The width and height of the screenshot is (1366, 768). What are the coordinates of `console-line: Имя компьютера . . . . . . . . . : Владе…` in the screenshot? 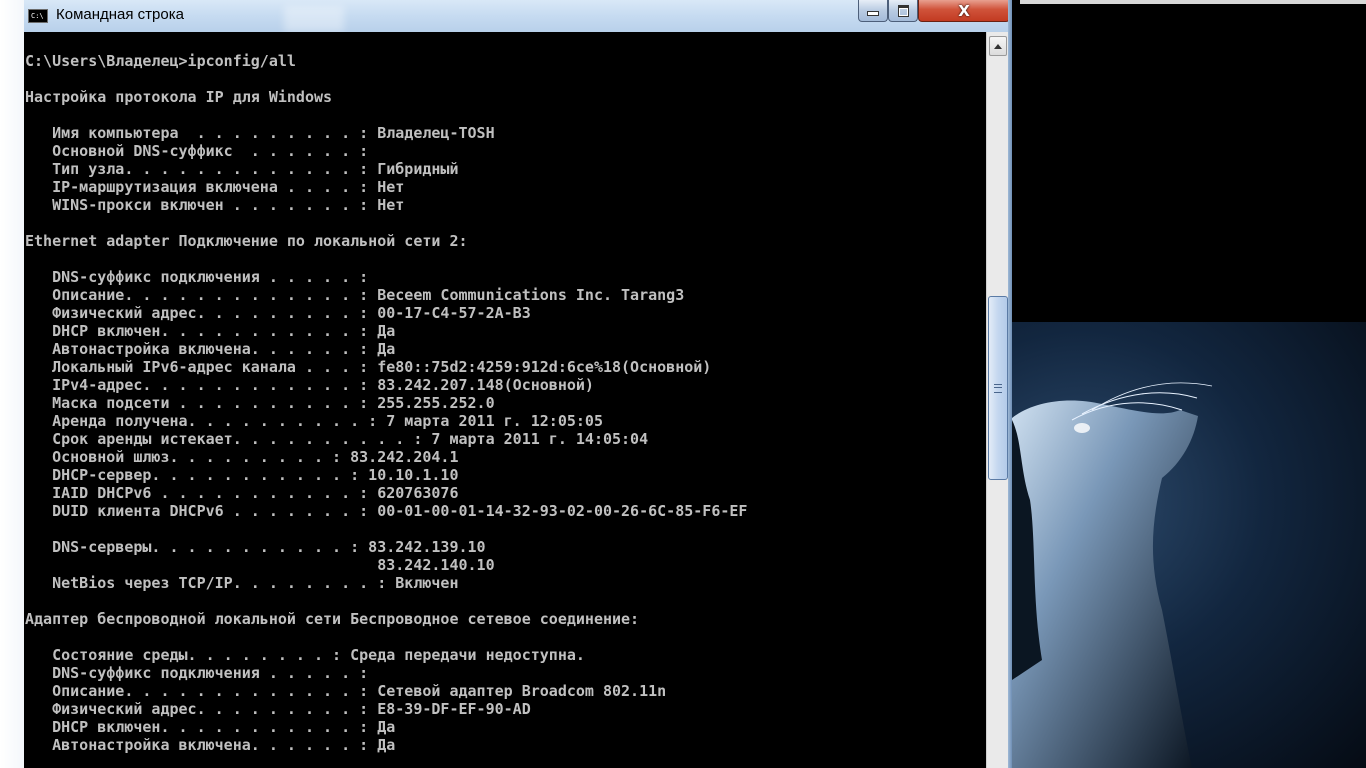 It's located at (260, 133).